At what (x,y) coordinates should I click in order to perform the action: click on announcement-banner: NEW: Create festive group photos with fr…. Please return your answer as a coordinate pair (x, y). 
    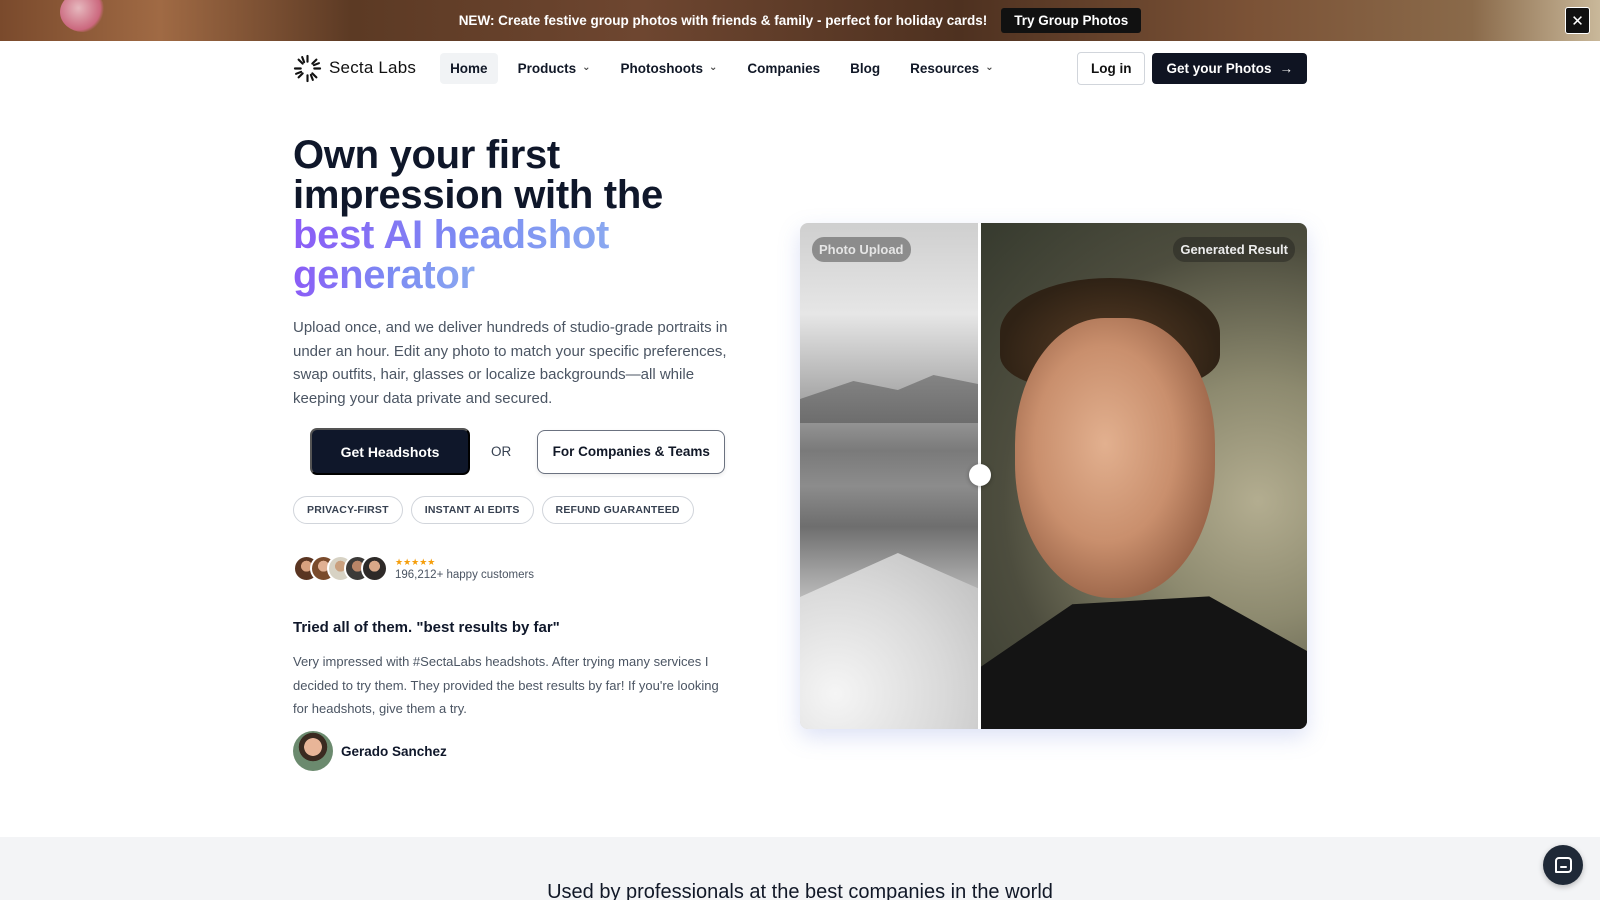
    Looking at the image, I should click on (800, 20).